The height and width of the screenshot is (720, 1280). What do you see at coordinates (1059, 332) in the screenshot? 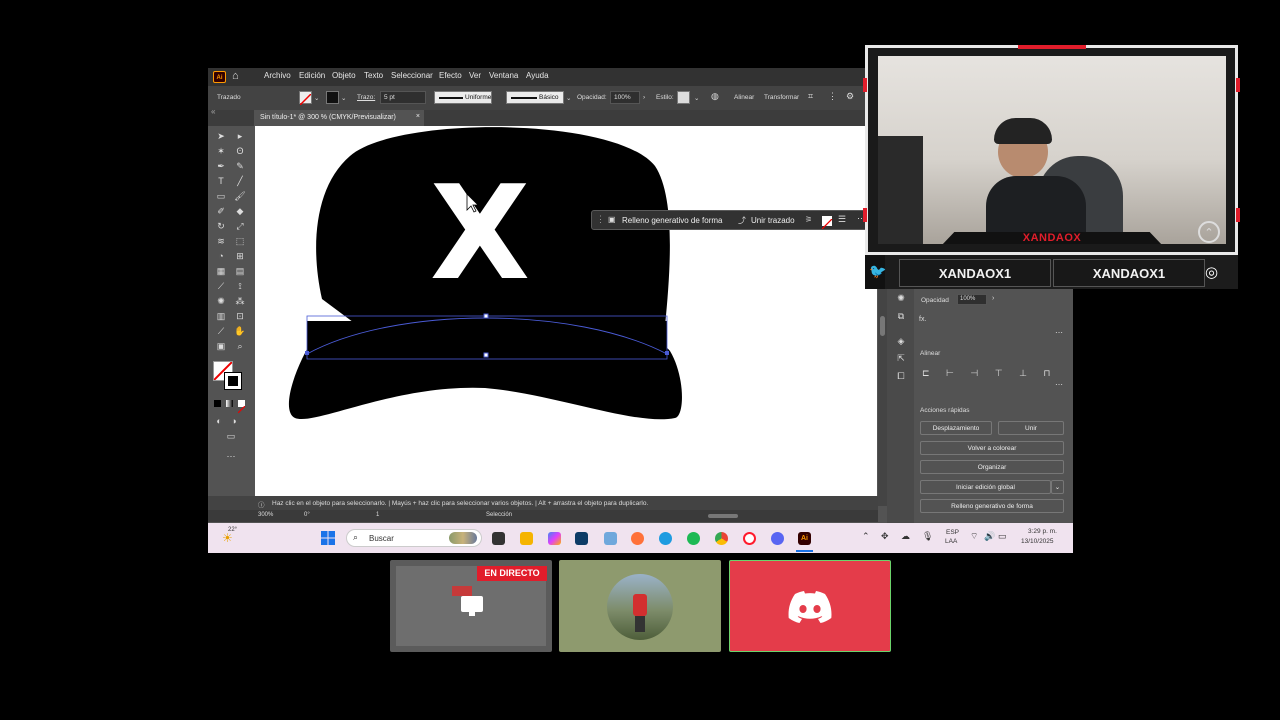
I see `appearance-more-icon: ⋯` at bounding box center [1059, 332].